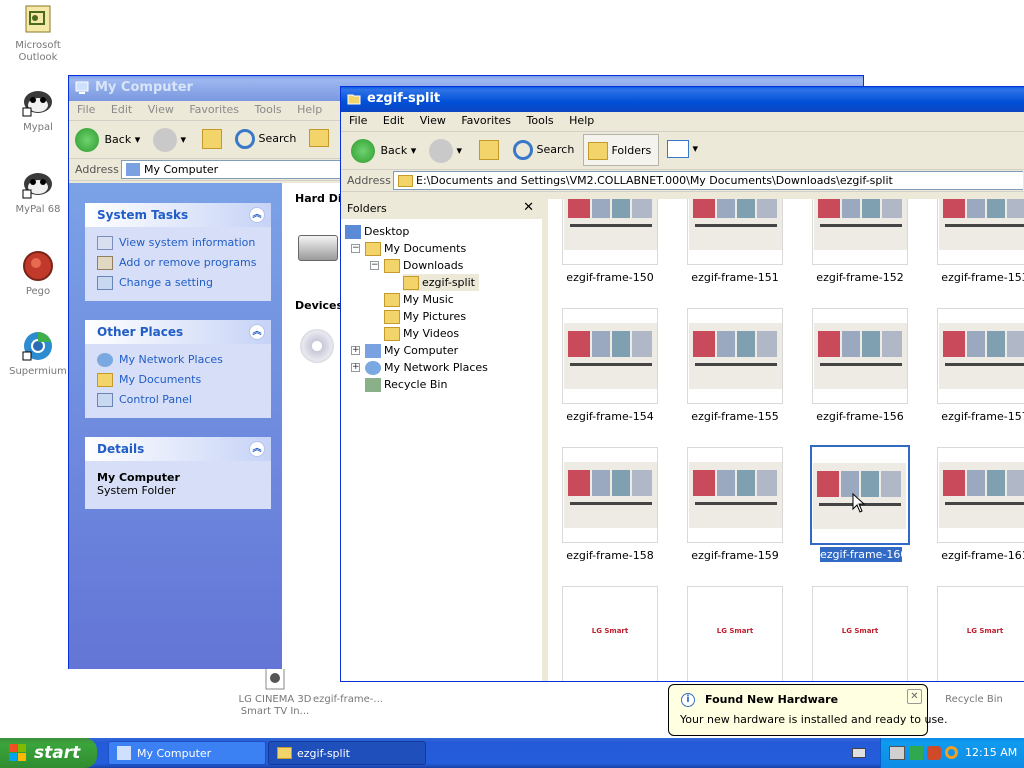  Describe the element at coordinates (860, 416) in the screenshot. I see `file-label: ezgif-frame-156` at that location.